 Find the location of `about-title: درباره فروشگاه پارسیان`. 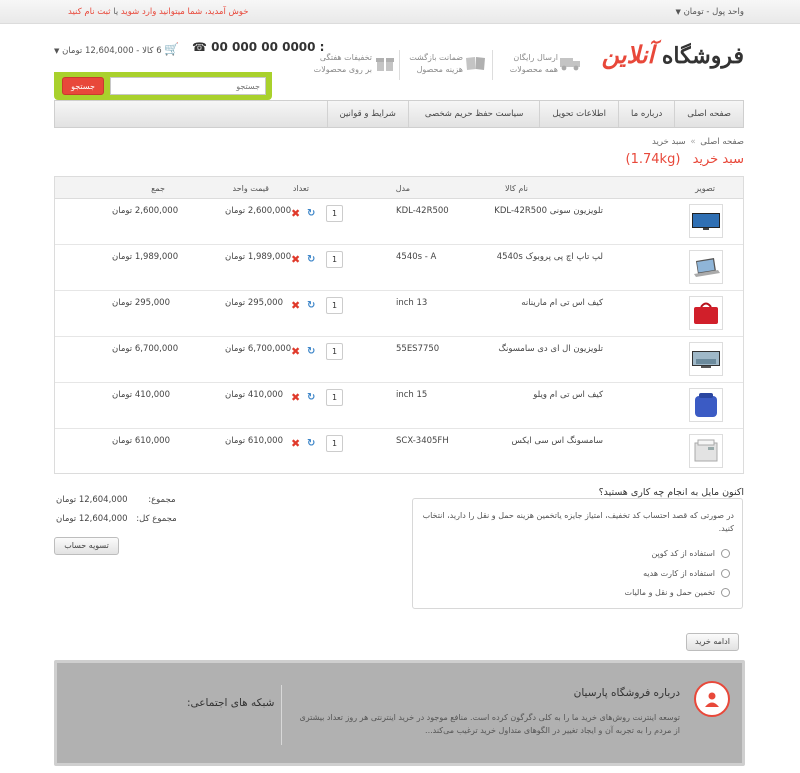

about-title: درباره فروشگاه پارسیان is located at coordinates (626, 693).